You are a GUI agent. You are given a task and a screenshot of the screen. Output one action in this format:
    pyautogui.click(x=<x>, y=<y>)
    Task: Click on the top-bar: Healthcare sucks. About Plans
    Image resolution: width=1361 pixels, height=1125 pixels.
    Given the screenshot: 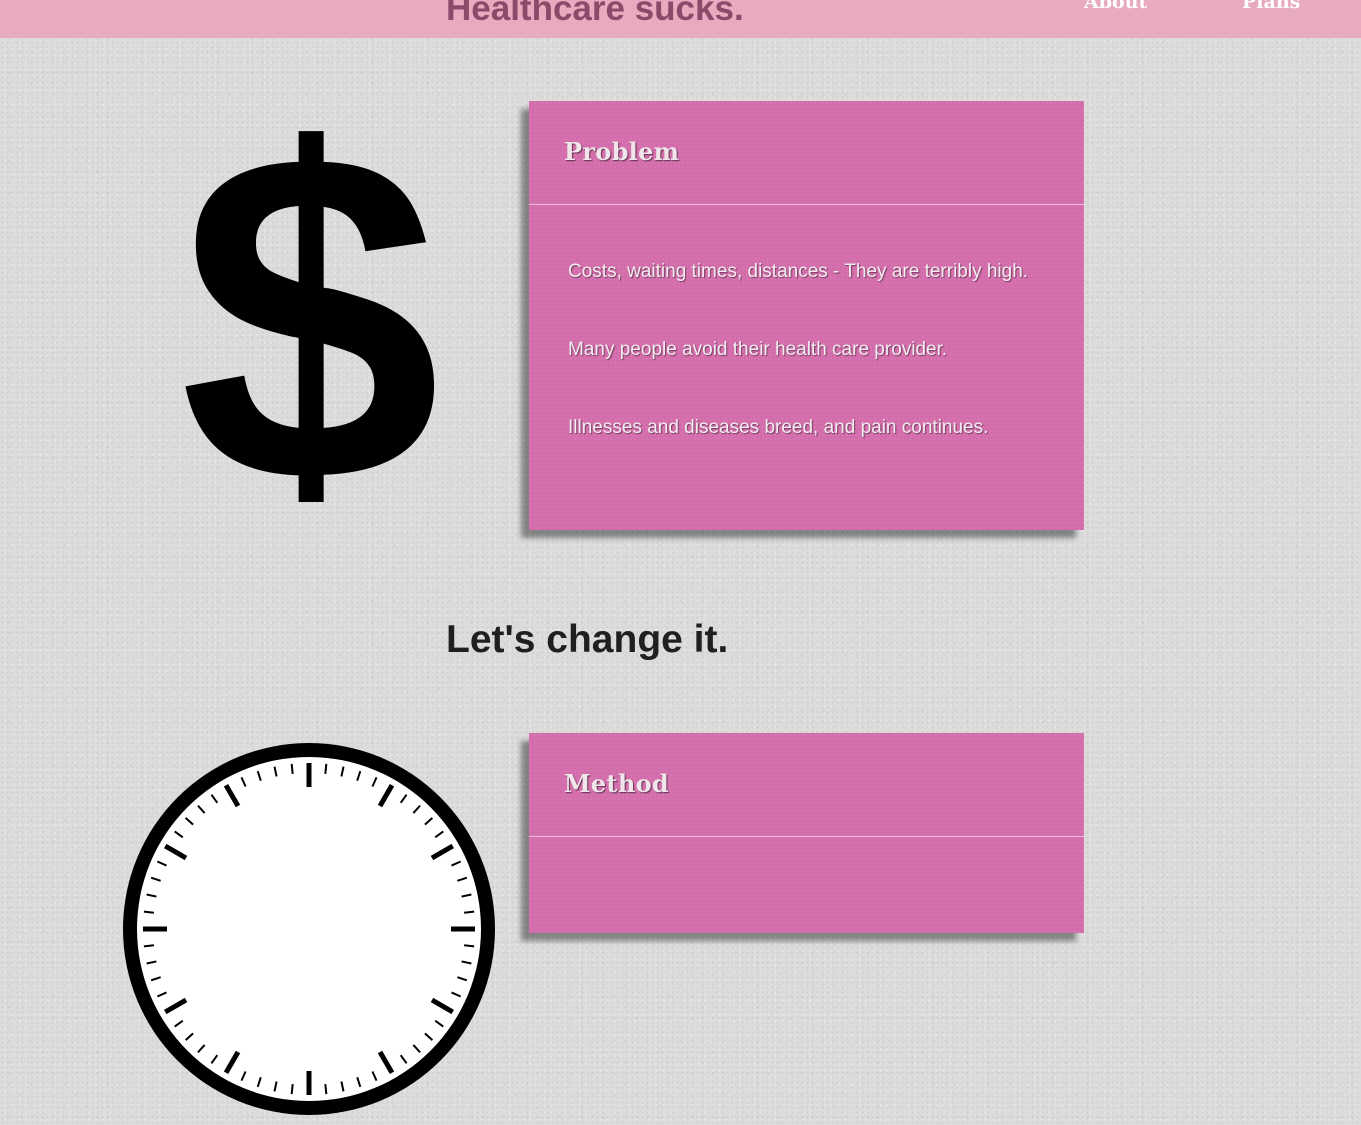 What is the action you would take?
    pyautogui.click(x=680, y=19)
    